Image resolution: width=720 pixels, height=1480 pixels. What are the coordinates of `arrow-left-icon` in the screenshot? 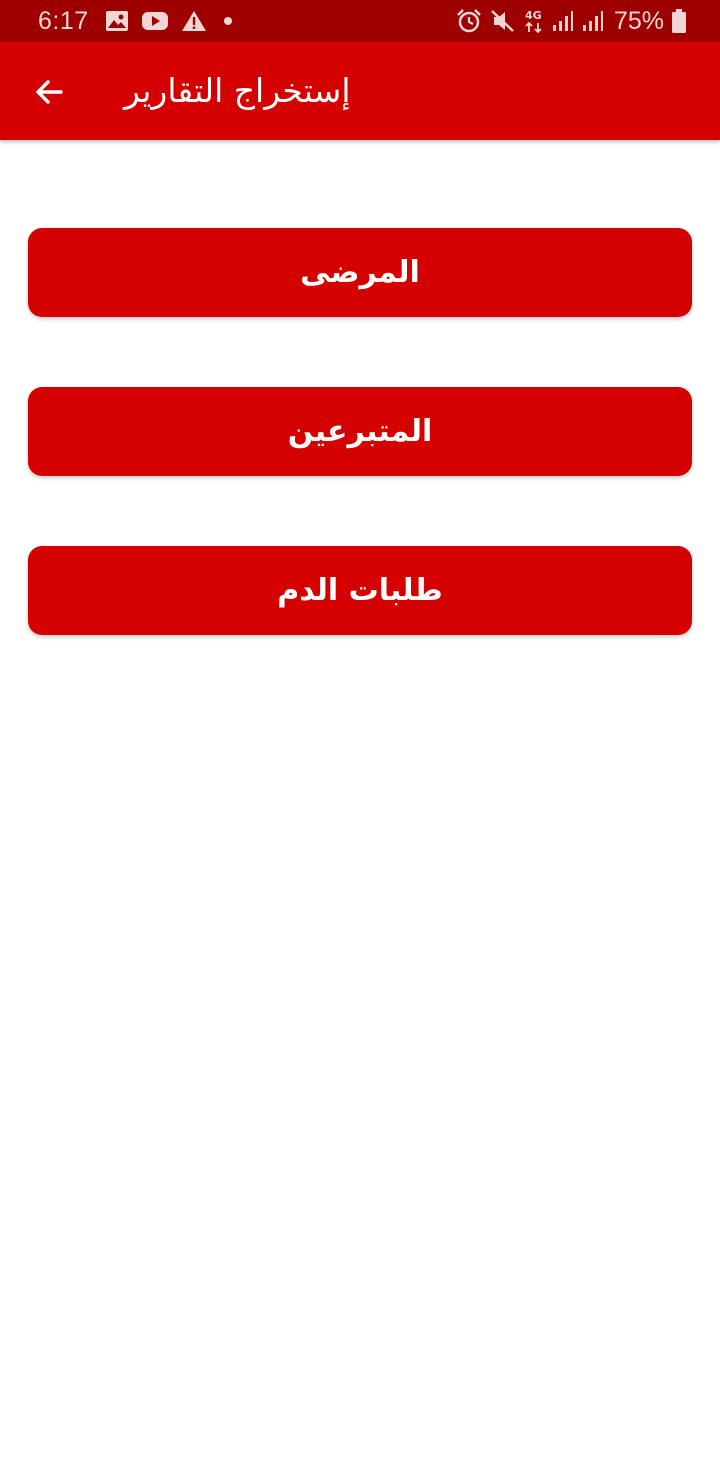 It's located at (49, 92).